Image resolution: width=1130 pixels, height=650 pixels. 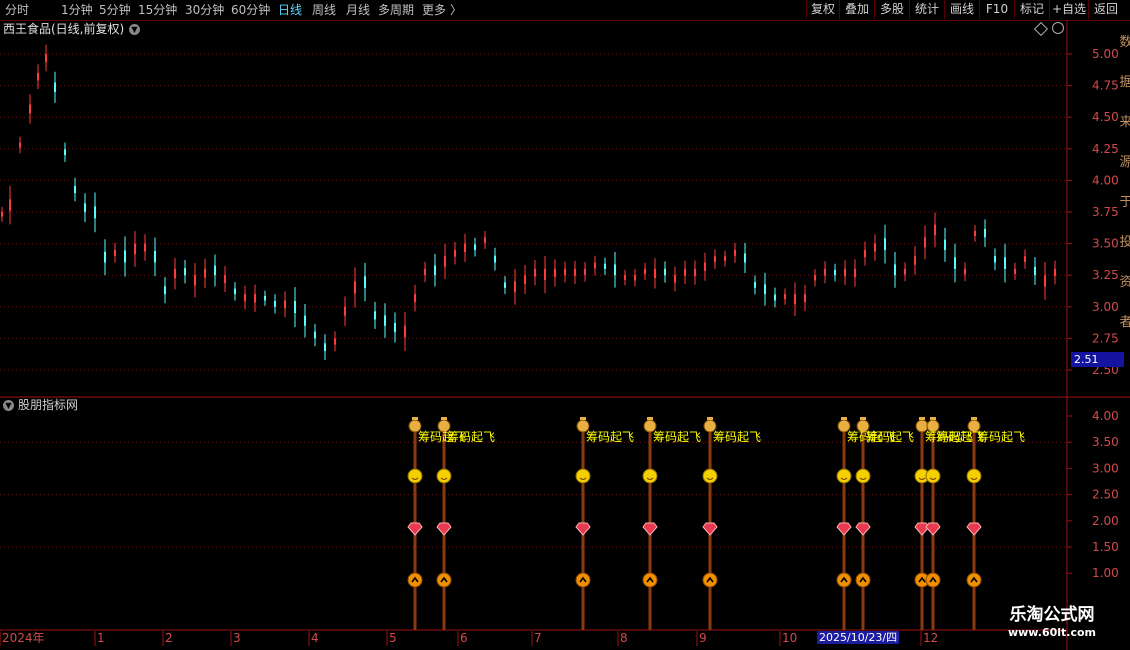 What do you see at coordinates (789, 638) in the screenshot?
I see `x-axis-label: 10` at bounding box center [789, 638].